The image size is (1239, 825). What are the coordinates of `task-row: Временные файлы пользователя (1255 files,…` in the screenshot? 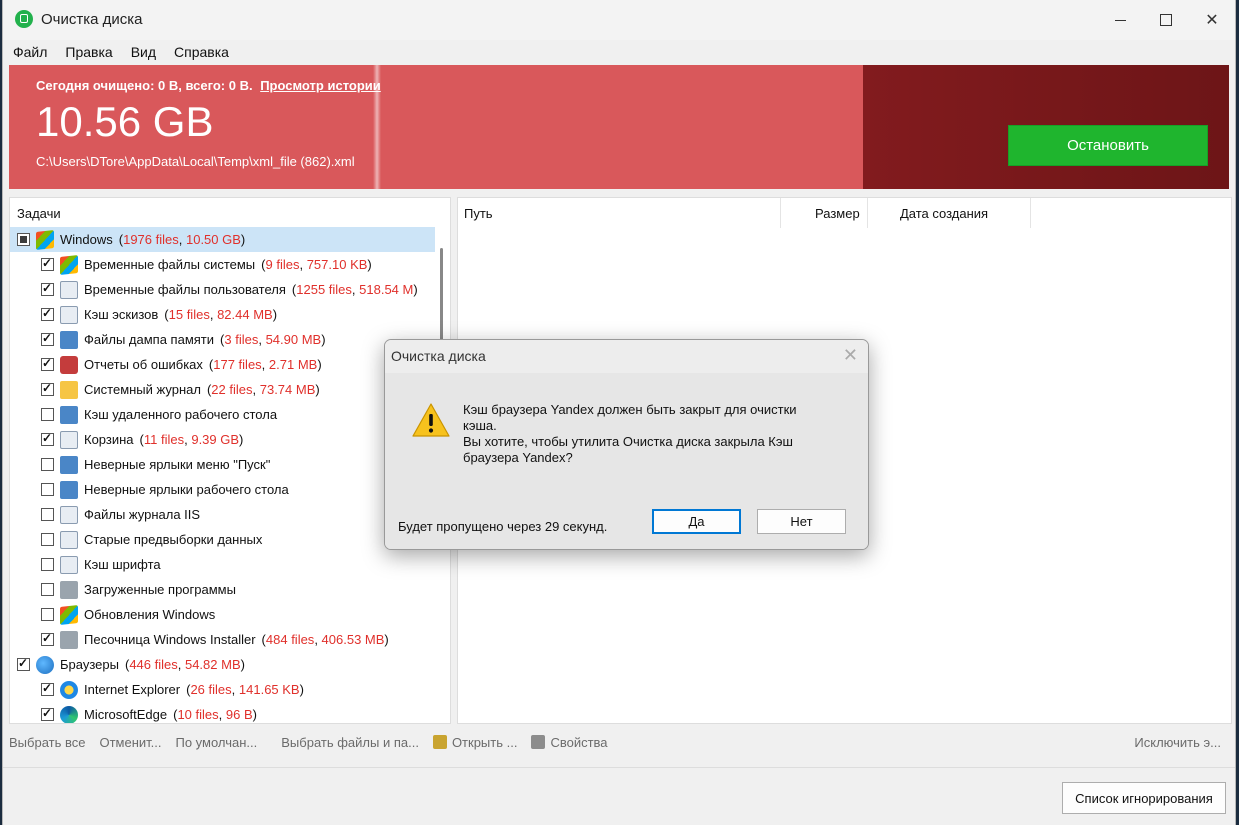 It's located at (222, 289).